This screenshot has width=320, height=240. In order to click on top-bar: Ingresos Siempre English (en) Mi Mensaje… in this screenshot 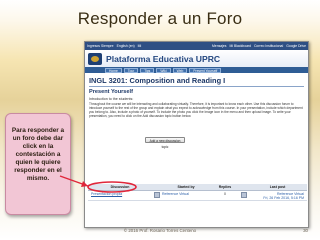, I will do `click(196, 46)`.